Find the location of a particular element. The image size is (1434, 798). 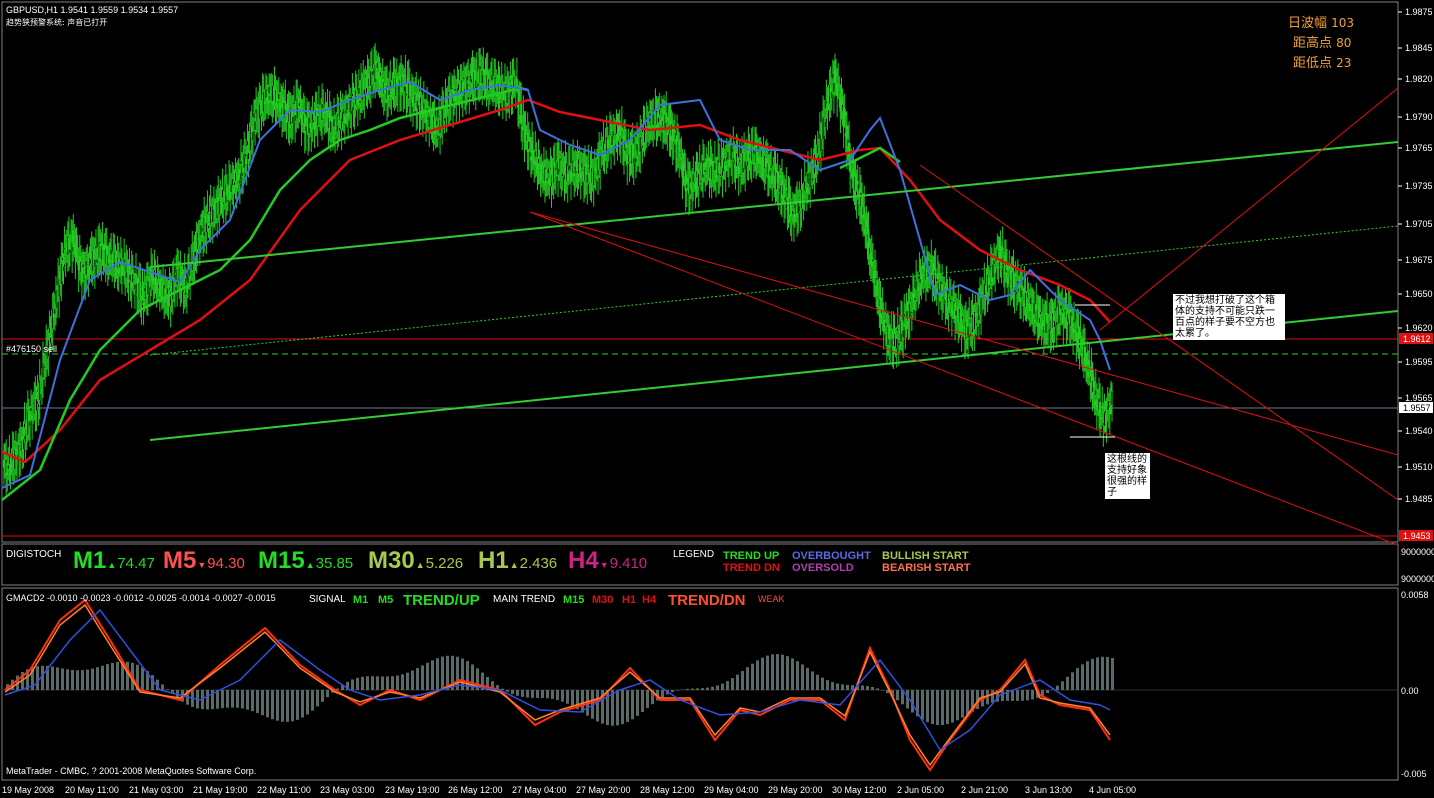

gmacd-main-m15: M15 is located at coordinates (574, 600).